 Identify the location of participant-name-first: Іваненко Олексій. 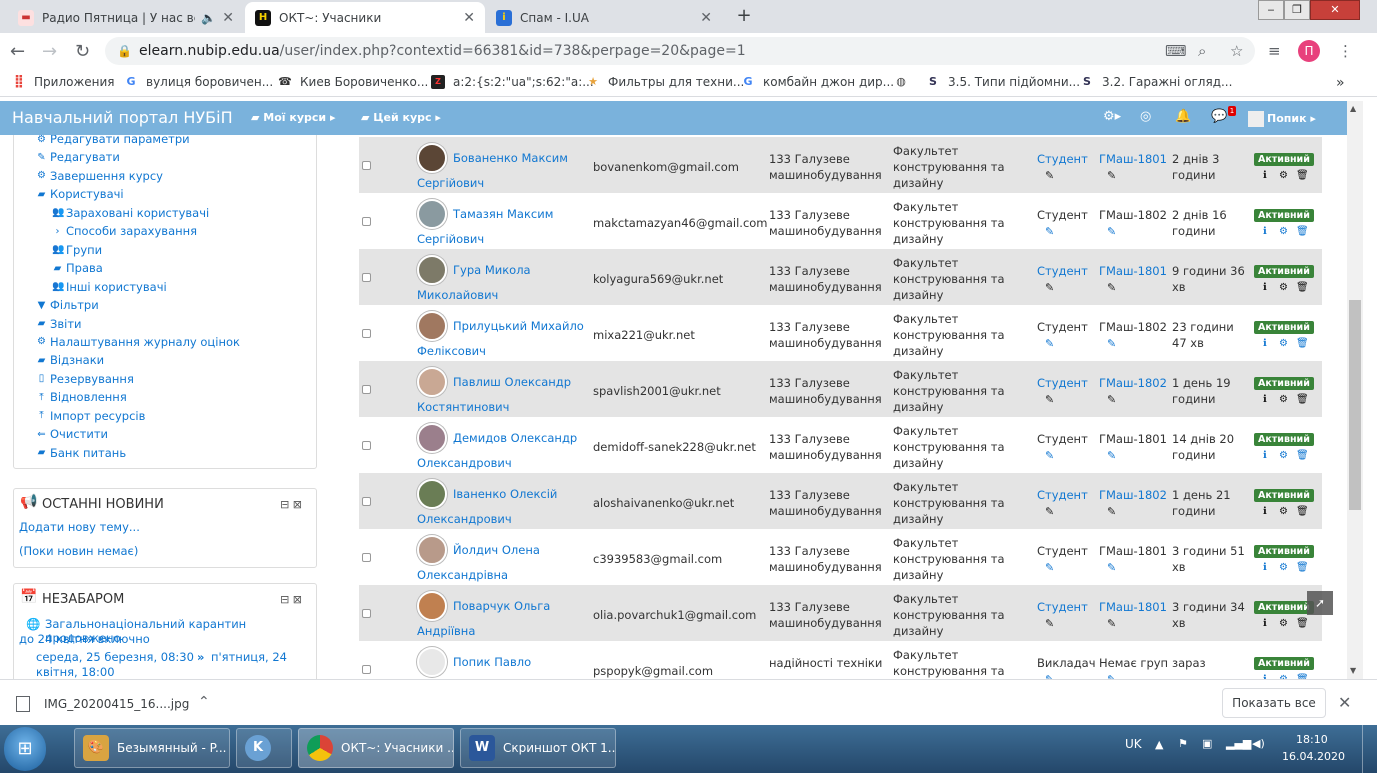
(505, 494).